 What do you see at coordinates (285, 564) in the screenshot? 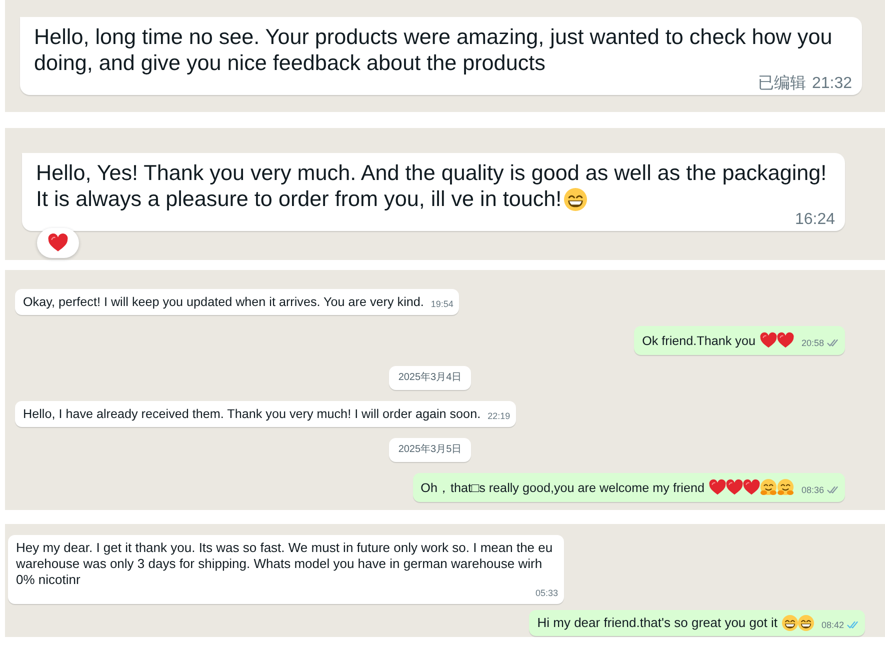
I see `message-text: Hey my dear. I get it thank you. Its was so fast. We must in future only work so. I mean the eu warehouse was only 3 days for shipping. Whats model you have in german warehouse wirh 0% nicotinr` at bounding box center [285, 564].